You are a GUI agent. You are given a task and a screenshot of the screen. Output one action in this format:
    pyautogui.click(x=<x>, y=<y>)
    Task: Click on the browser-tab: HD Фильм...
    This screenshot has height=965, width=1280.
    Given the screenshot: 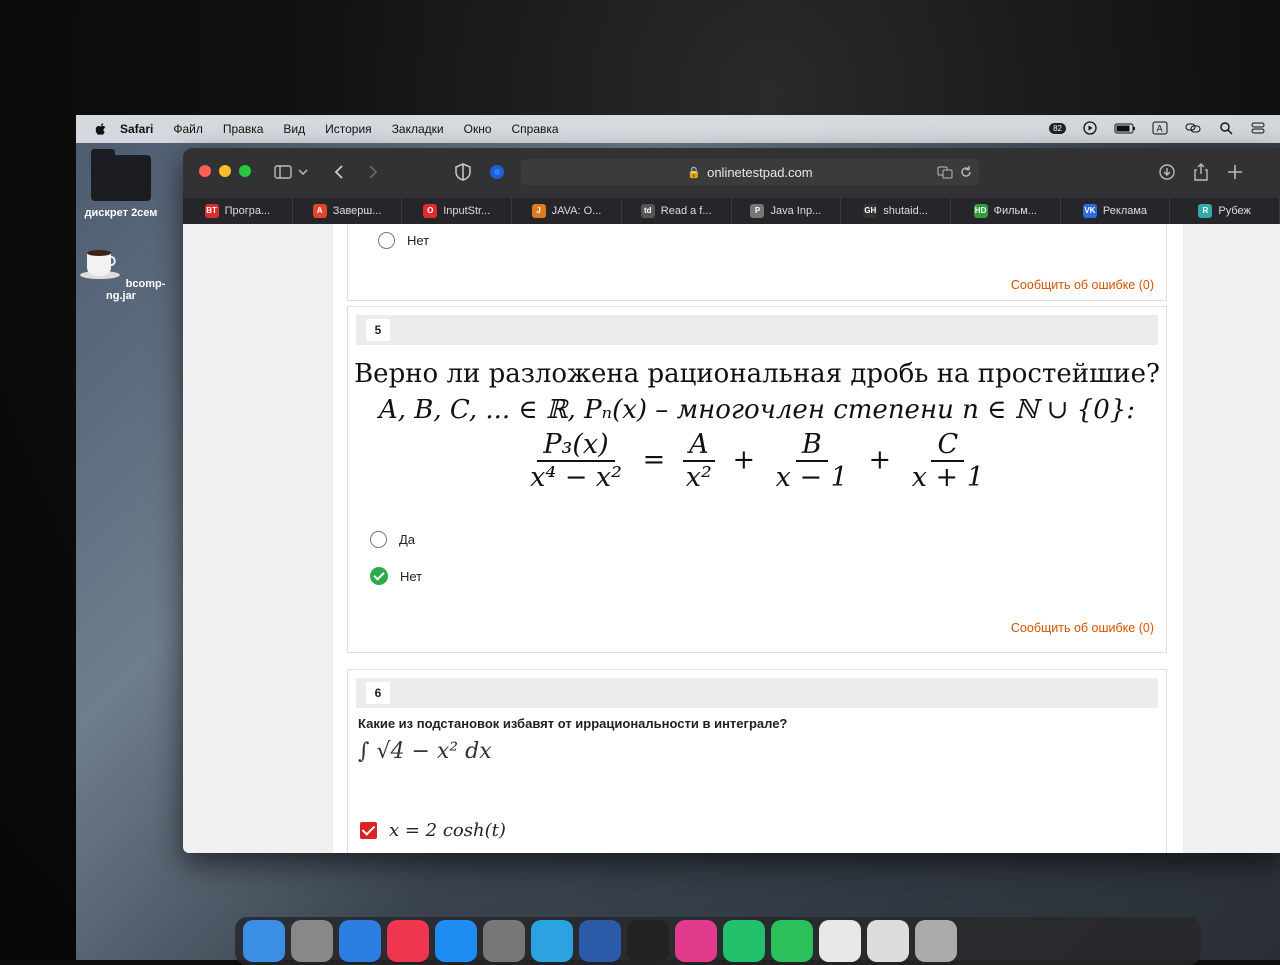 What is the action you would take?
    pyautogui.click(x=1006, y=211)
    